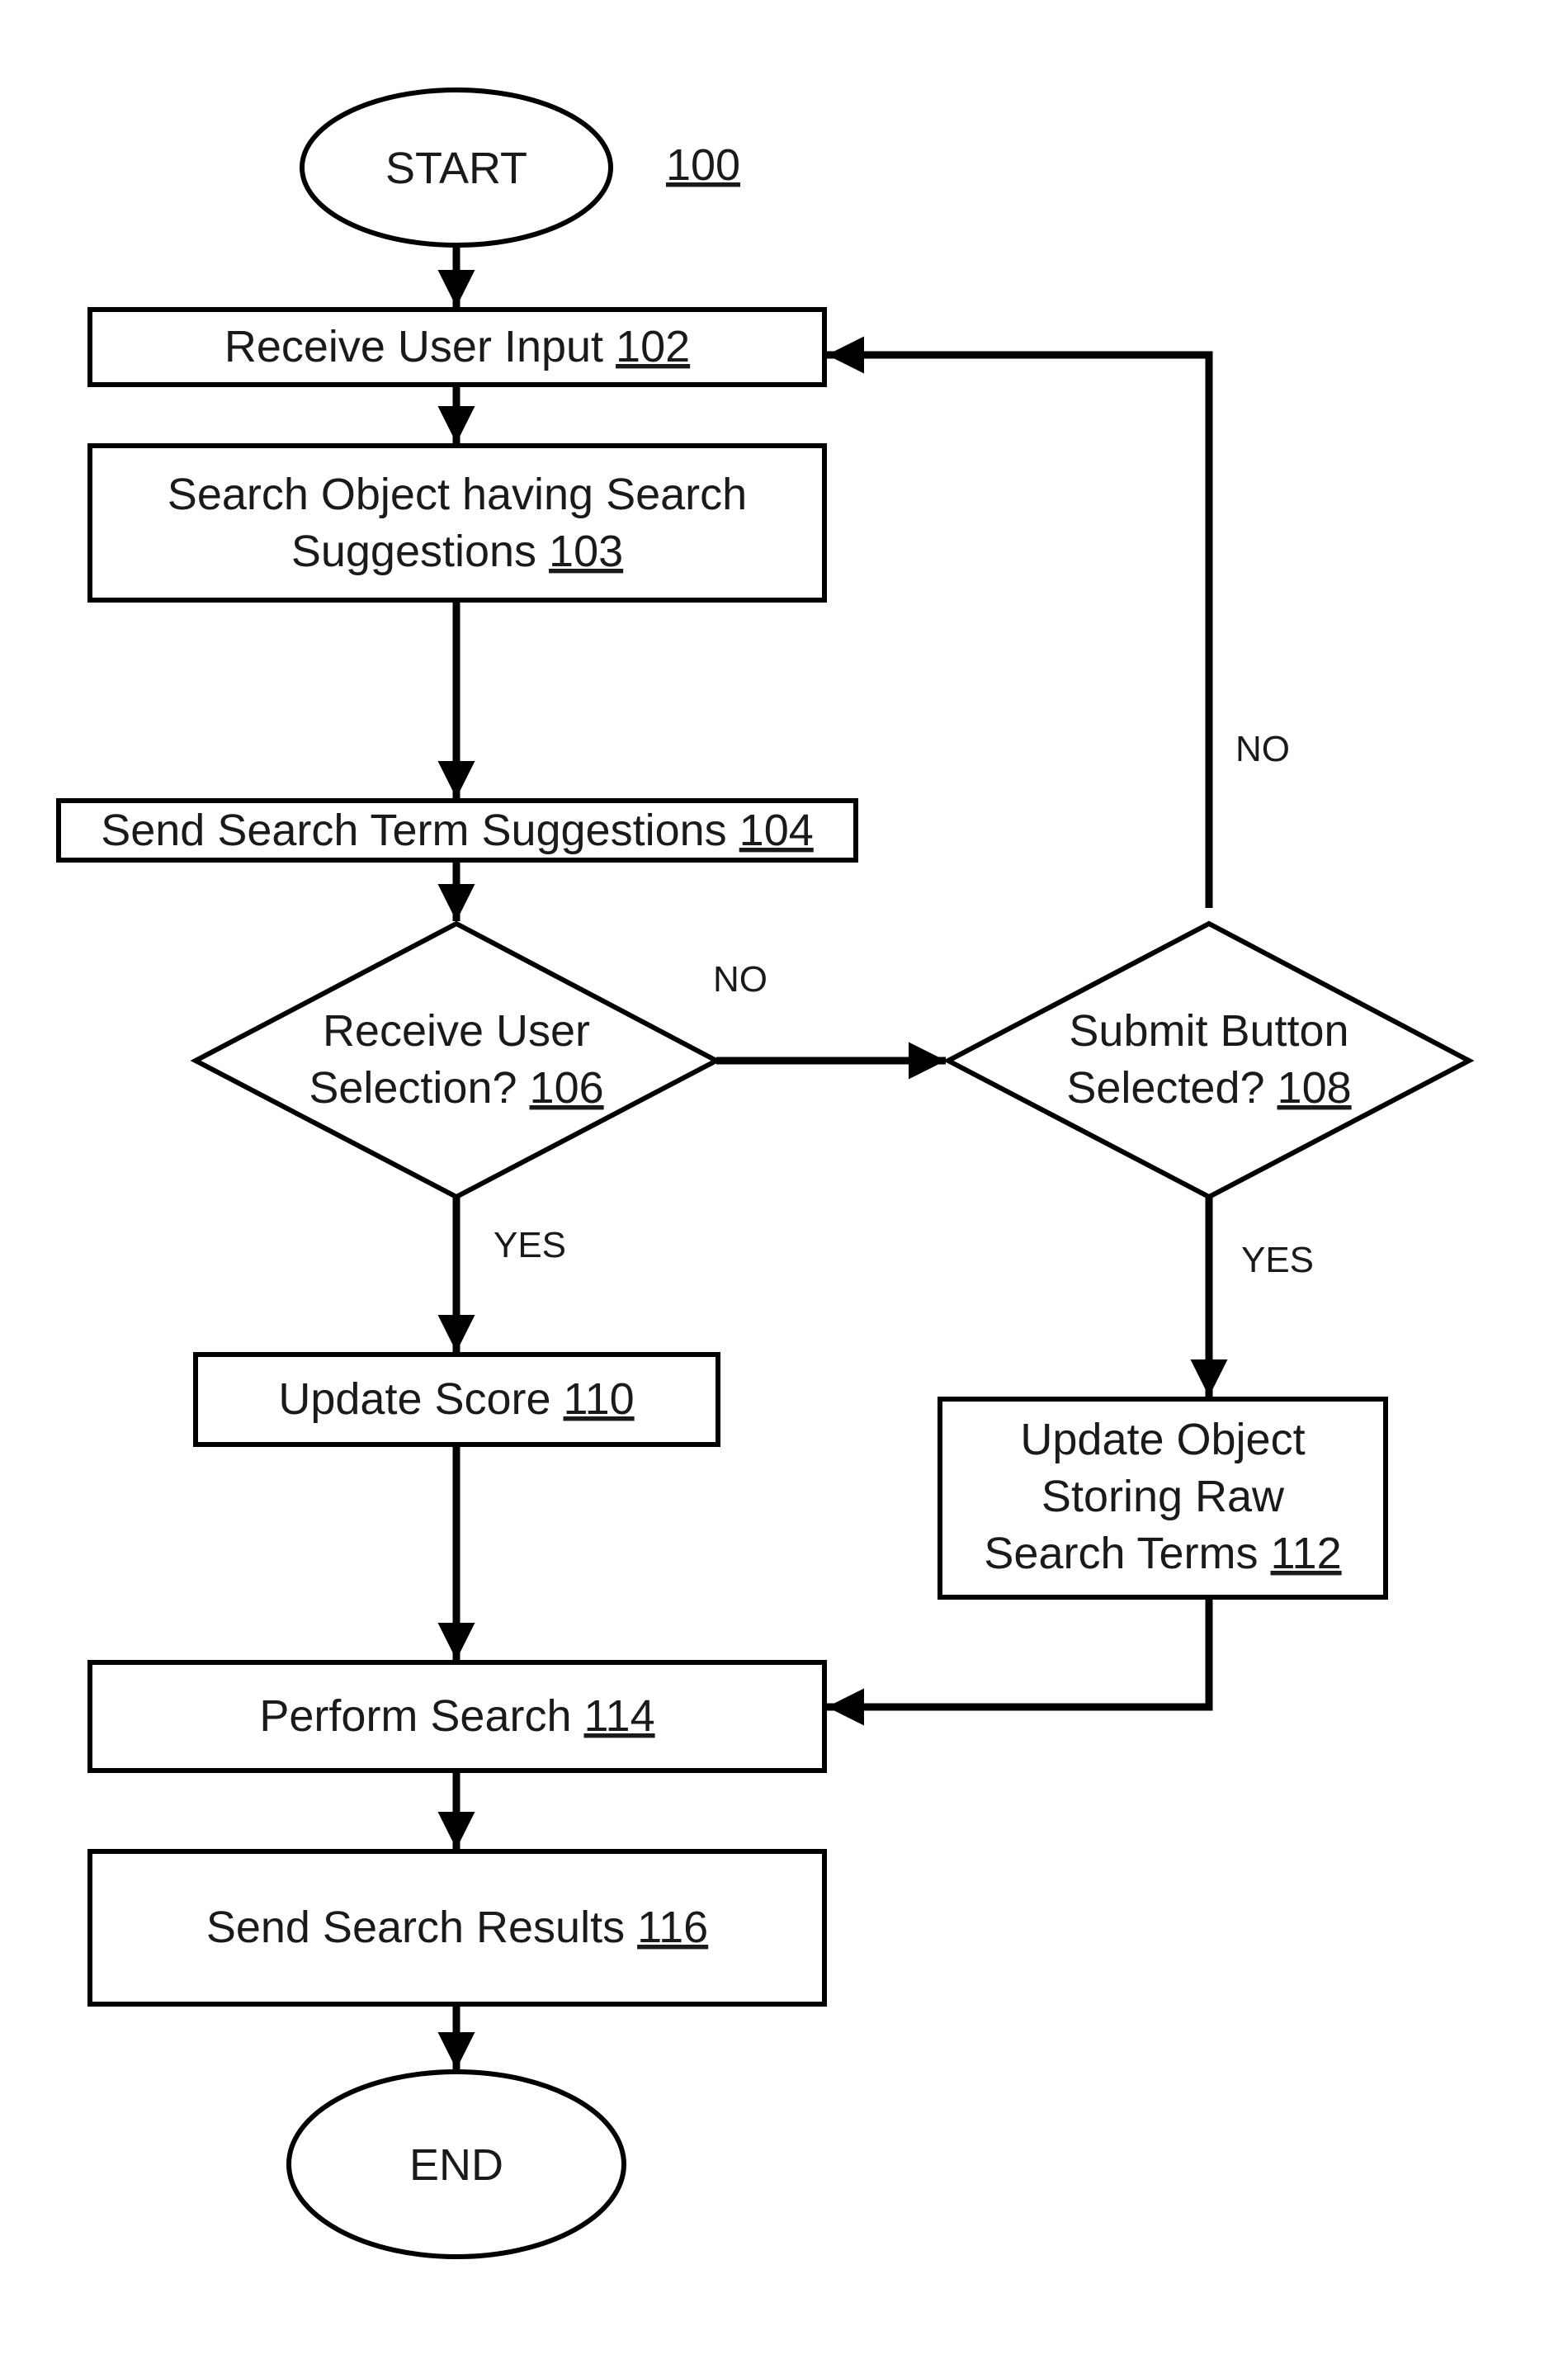  I want to click on decision-106: Receive User Selection? 106, so click(456, 1060).